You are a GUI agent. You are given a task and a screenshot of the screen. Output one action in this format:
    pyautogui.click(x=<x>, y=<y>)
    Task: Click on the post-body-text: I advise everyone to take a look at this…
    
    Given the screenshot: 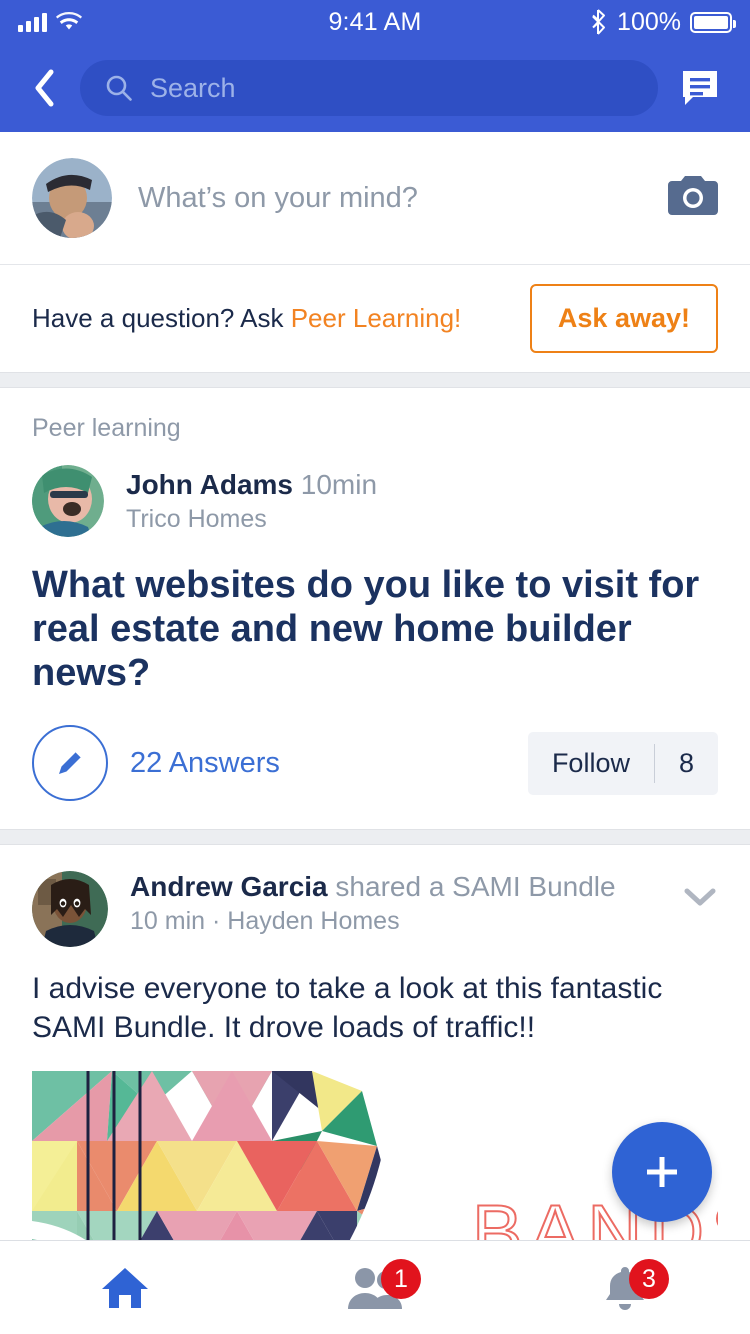 What is the action you would take?
    pyautogui.click(x=347, y=1008)
    